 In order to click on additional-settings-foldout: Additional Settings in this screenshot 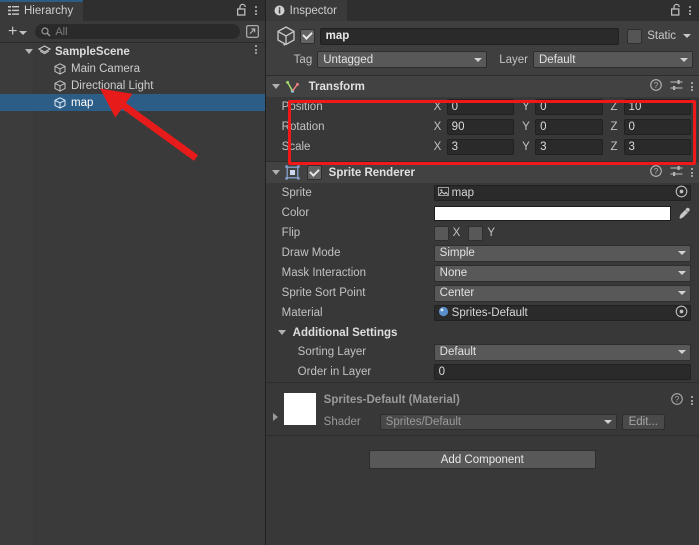, I will do `click(482, 332)`.